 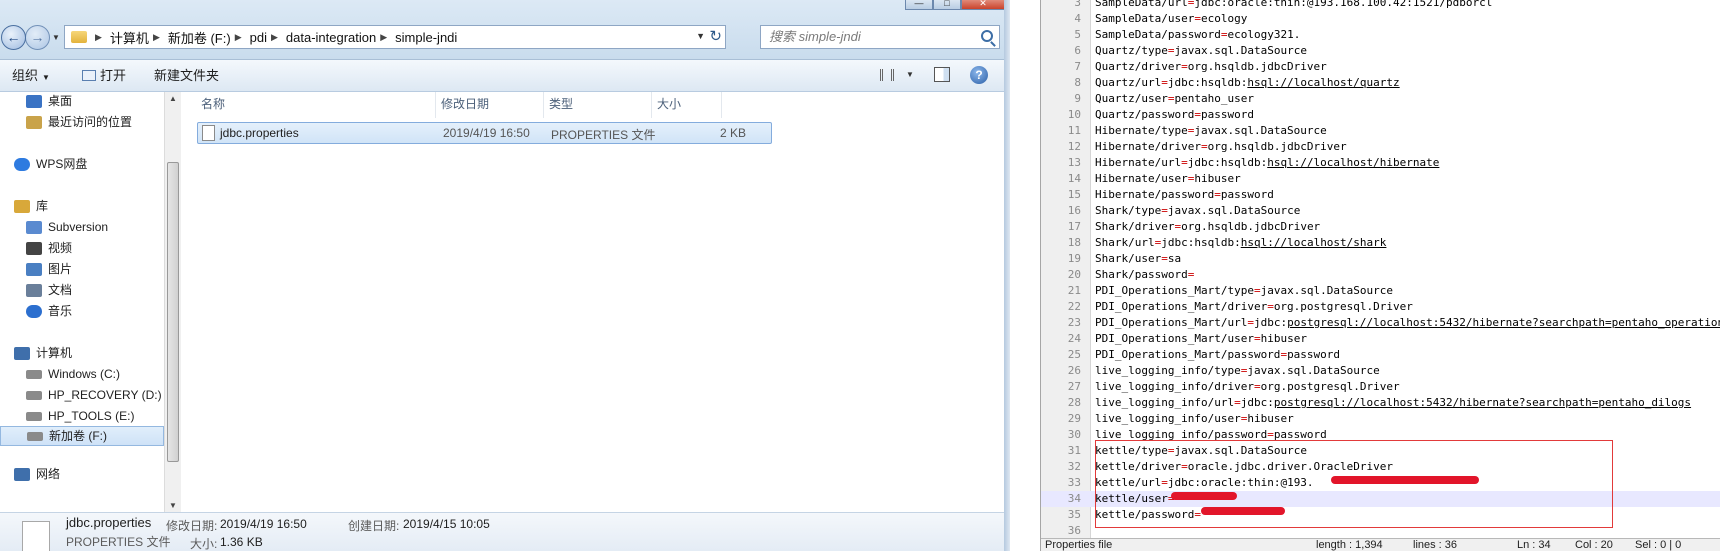 I want to click on code-line: 4 SampleData/user=ecology, so click(x=1380, y=19).